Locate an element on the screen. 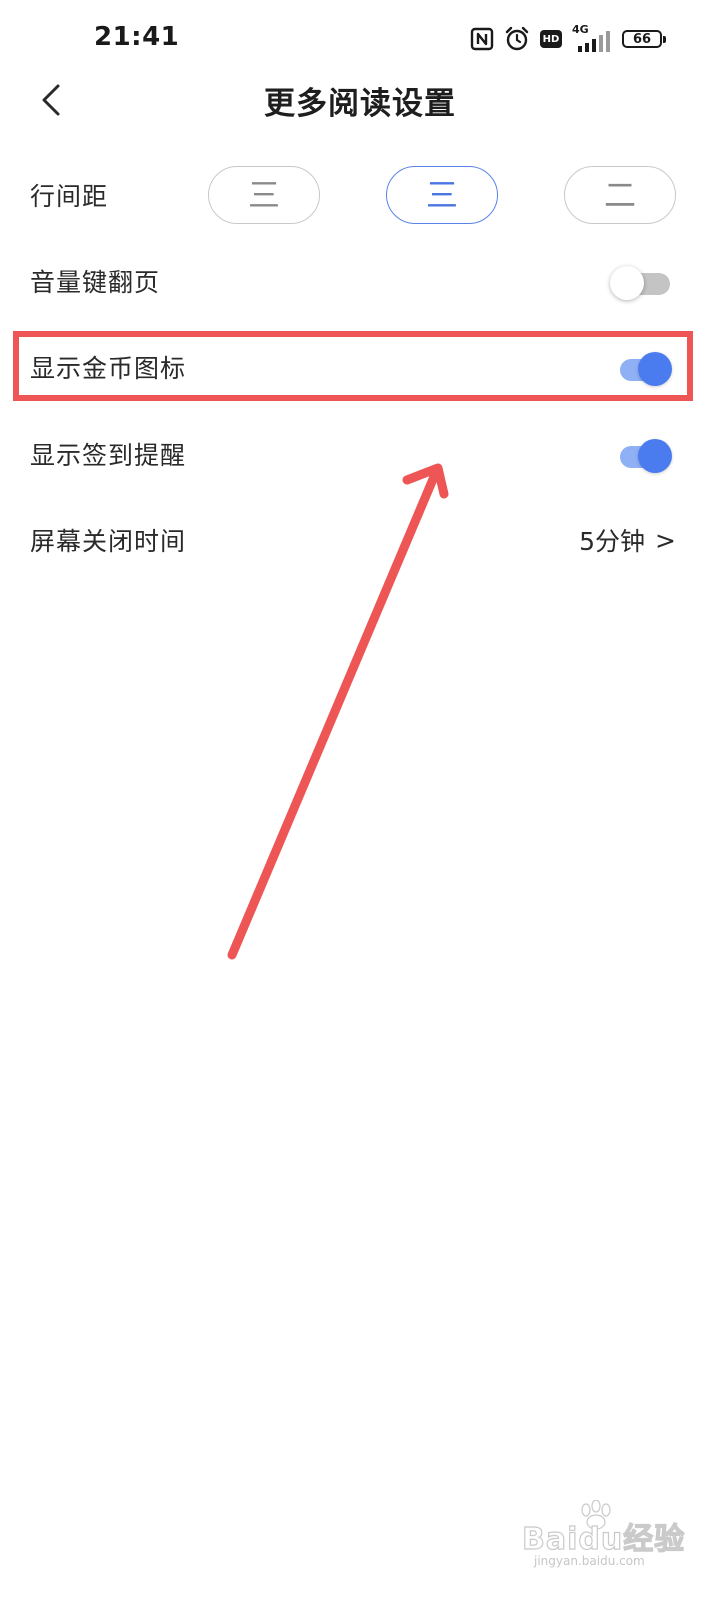  nfc-icon is located at coordinates (482, 39).